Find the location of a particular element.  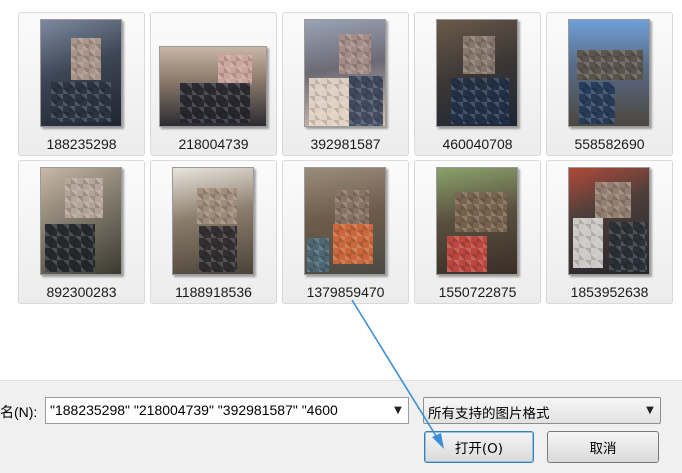

thumbnail-tile: 460040708 is located at coordinates (477, 84).